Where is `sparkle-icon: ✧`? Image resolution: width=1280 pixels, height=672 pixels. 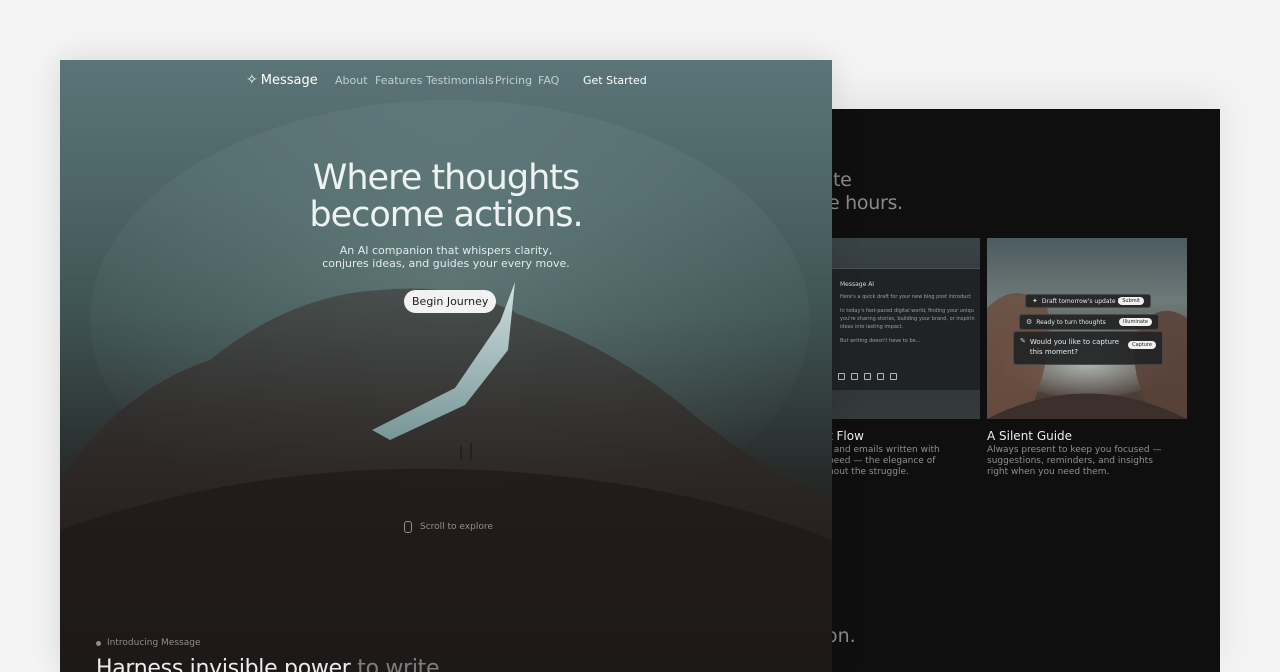 sparkle-icon: ✧ is located at coordinates (252, 80).